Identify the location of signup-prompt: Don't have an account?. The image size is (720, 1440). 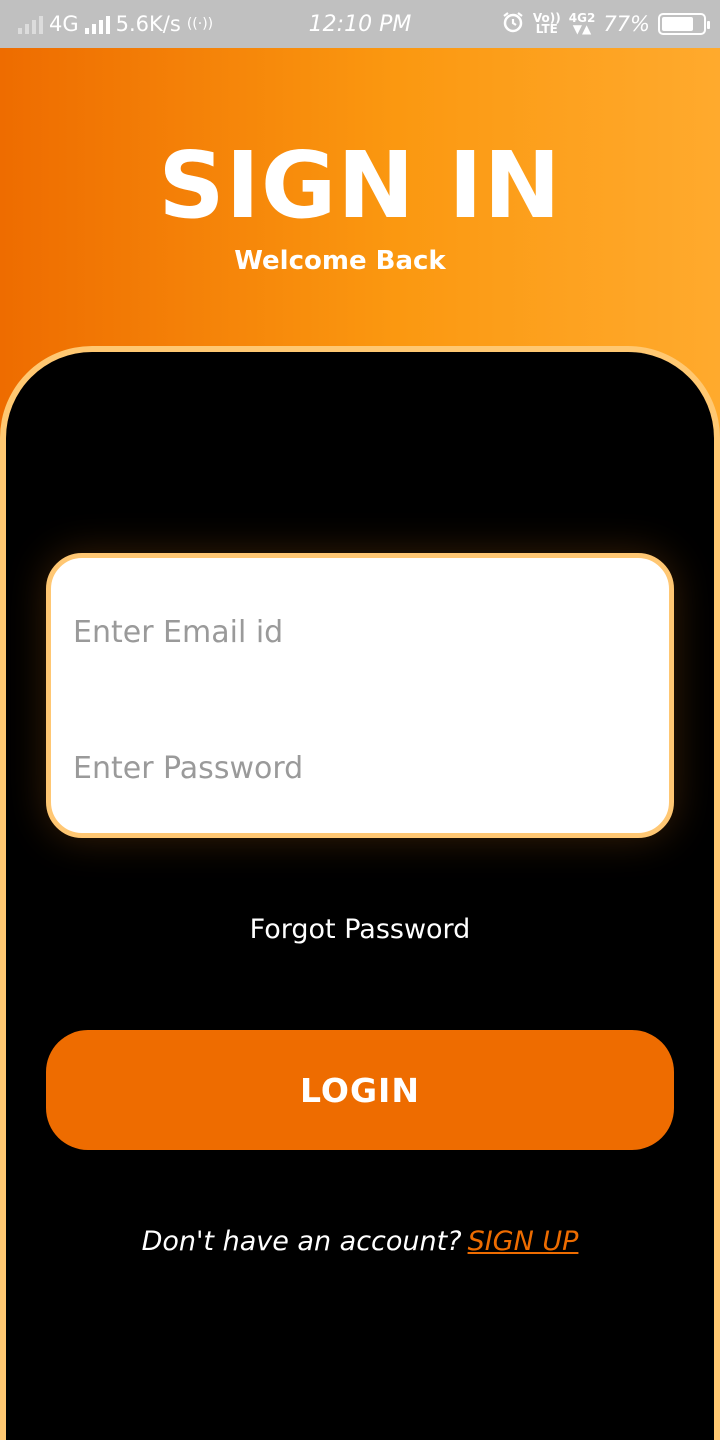
(301, 1241).